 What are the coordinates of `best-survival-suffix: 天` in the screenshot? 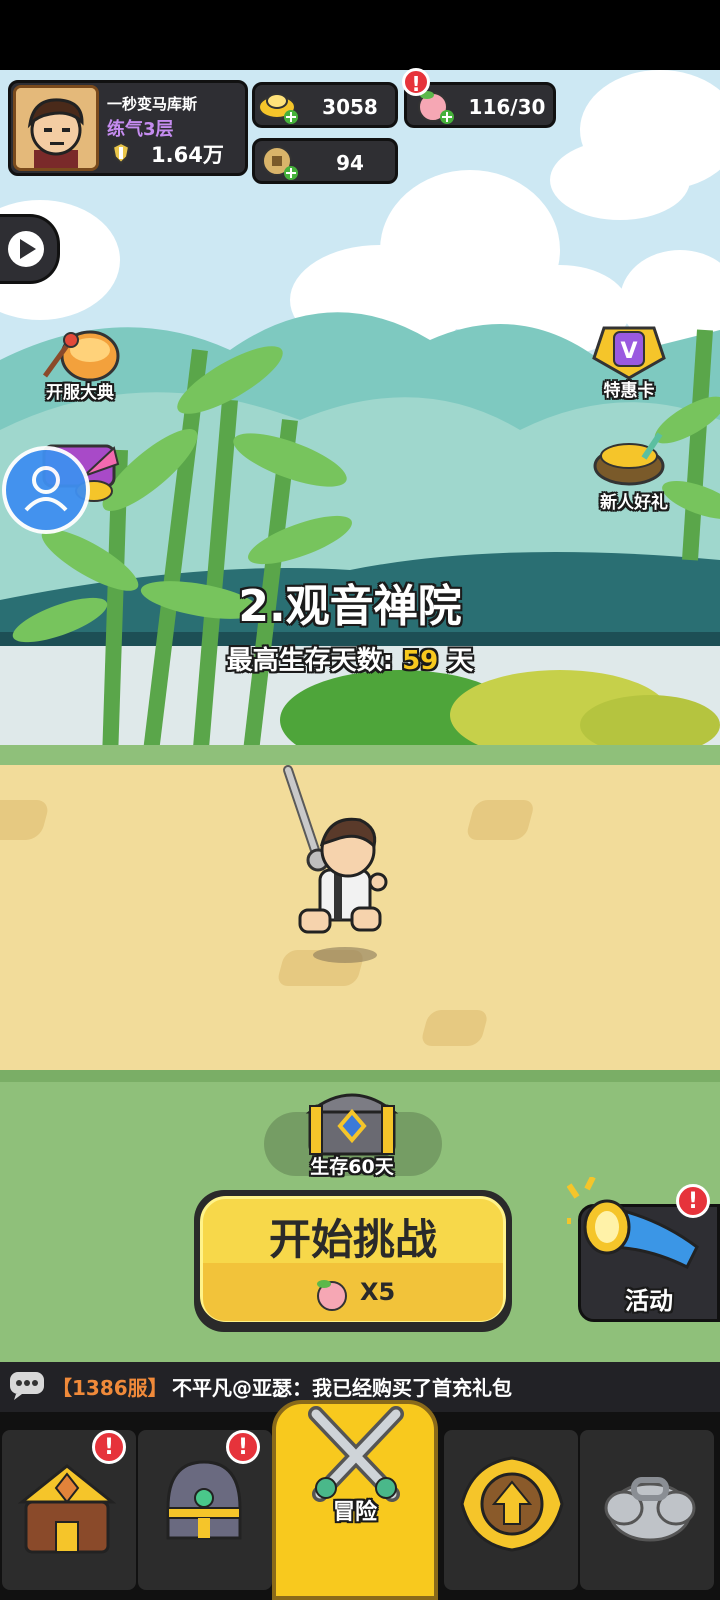 It's located at (460, 661).